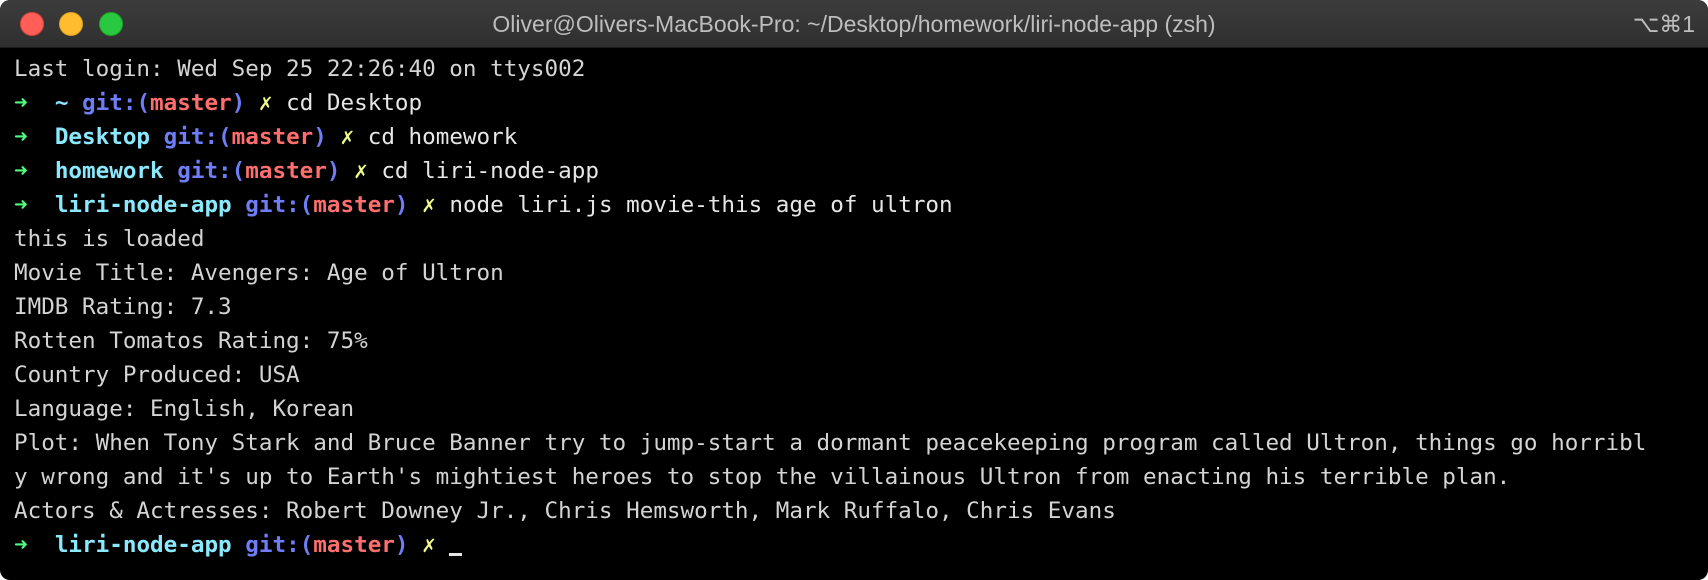 The image size is (1708, 580). I want to click on output-line: IMDB Rating: 7.3, so click(123, 307).